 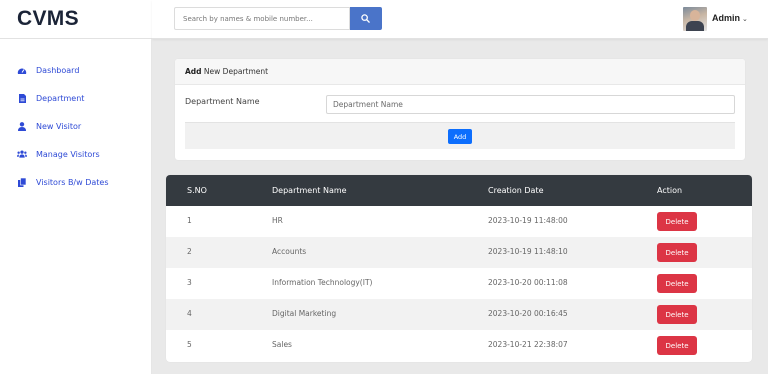 I want to click on dashboard-icon, so click(x=22, y=70).